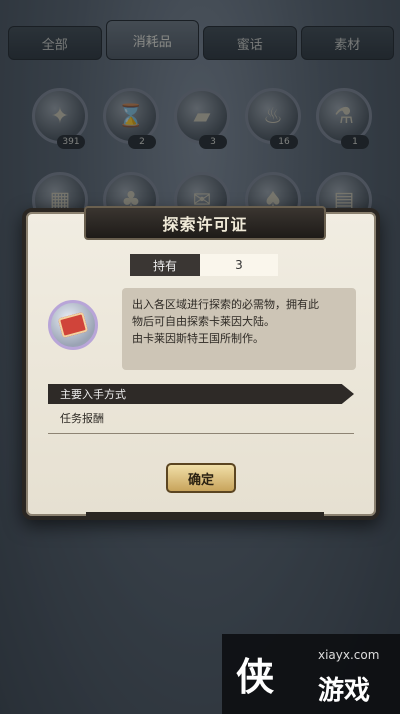 The height and width of the screenshot is (714, 400). Describe the element at coordinates (225, 304) in the screenshot. I see `description-line: 出入各区域进行探索的必需物，拥有此` at that location.